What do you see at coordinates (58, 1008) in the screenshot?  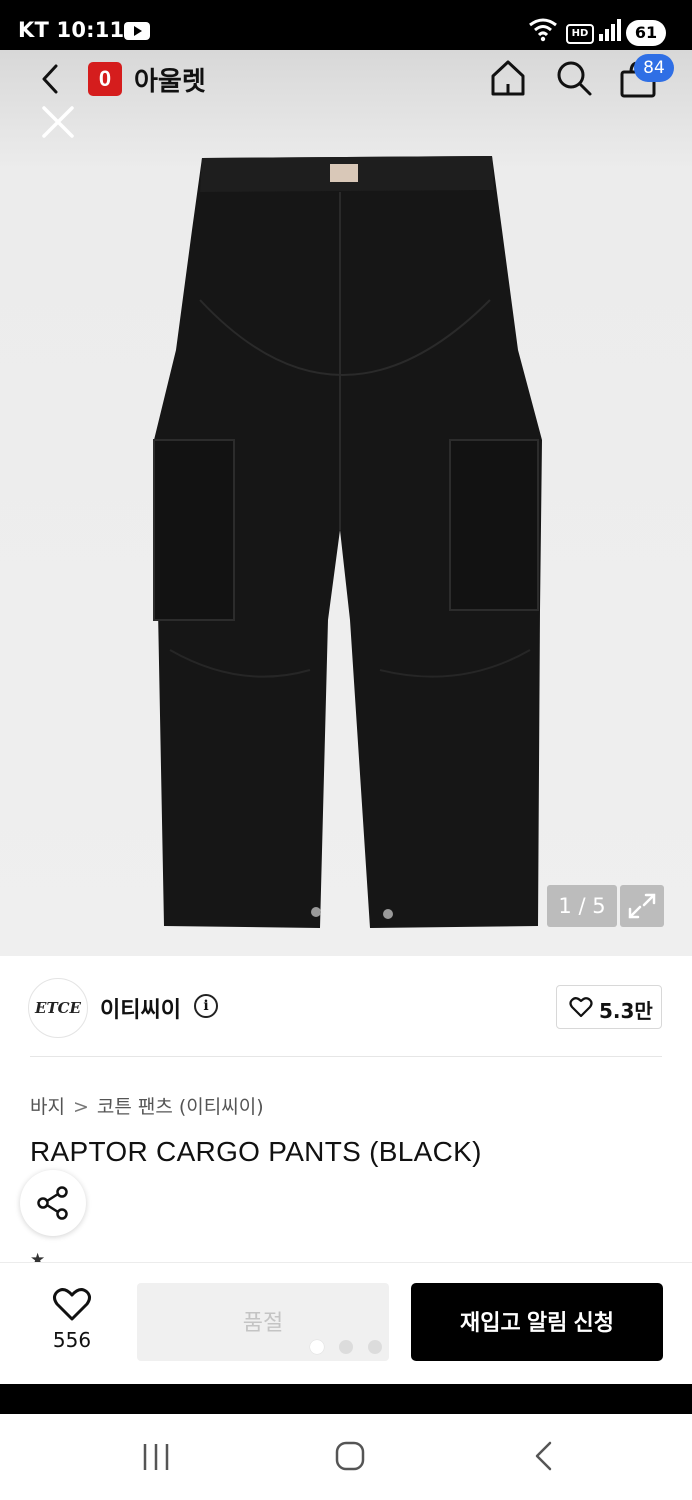 I see `brand-logo: ETCE` at bounding box center [58, 1008].